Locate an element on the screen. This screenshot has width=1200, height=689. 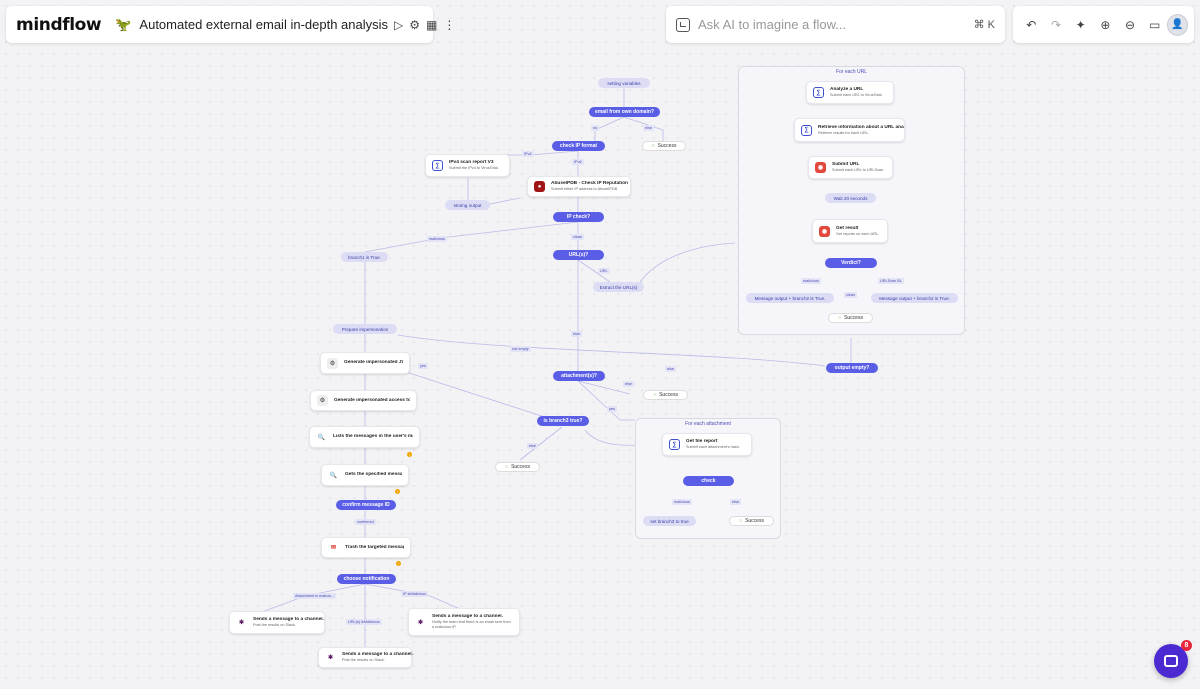
ai-prompt-icon is located at coordinates (683, 24).